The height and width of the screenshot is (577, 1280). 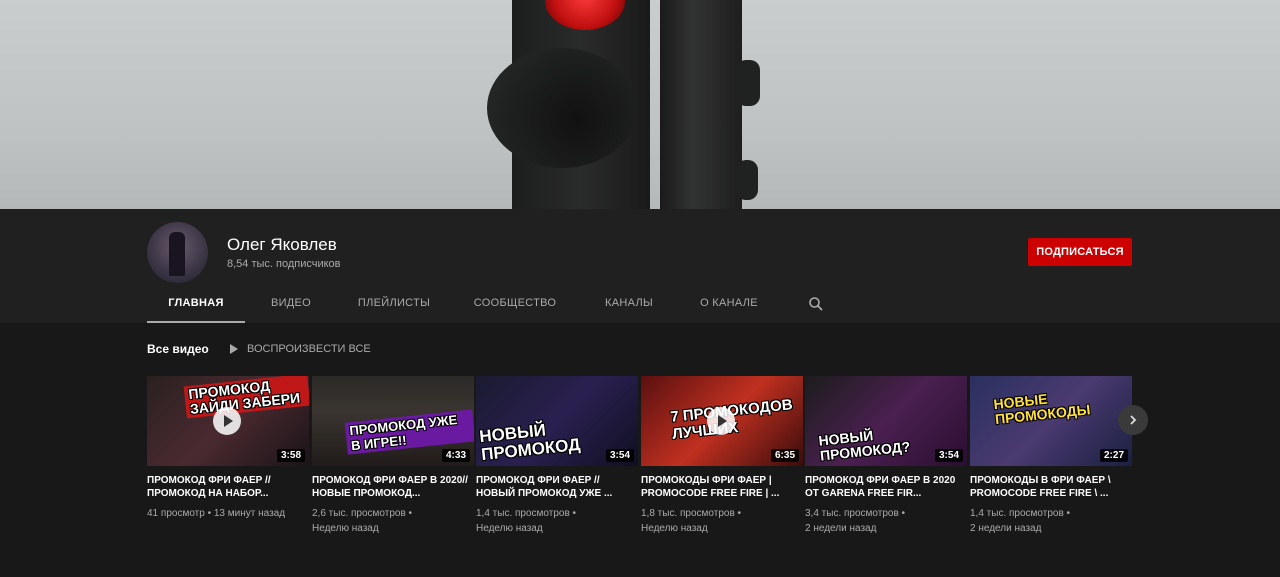 What do you see at coordinates (393, 421) in the screenshot?
I see `video-thumbnail: ПРОМОКОД УЖЕ В ИГРЕ!! 4:33` at bounding box center [393, 421].